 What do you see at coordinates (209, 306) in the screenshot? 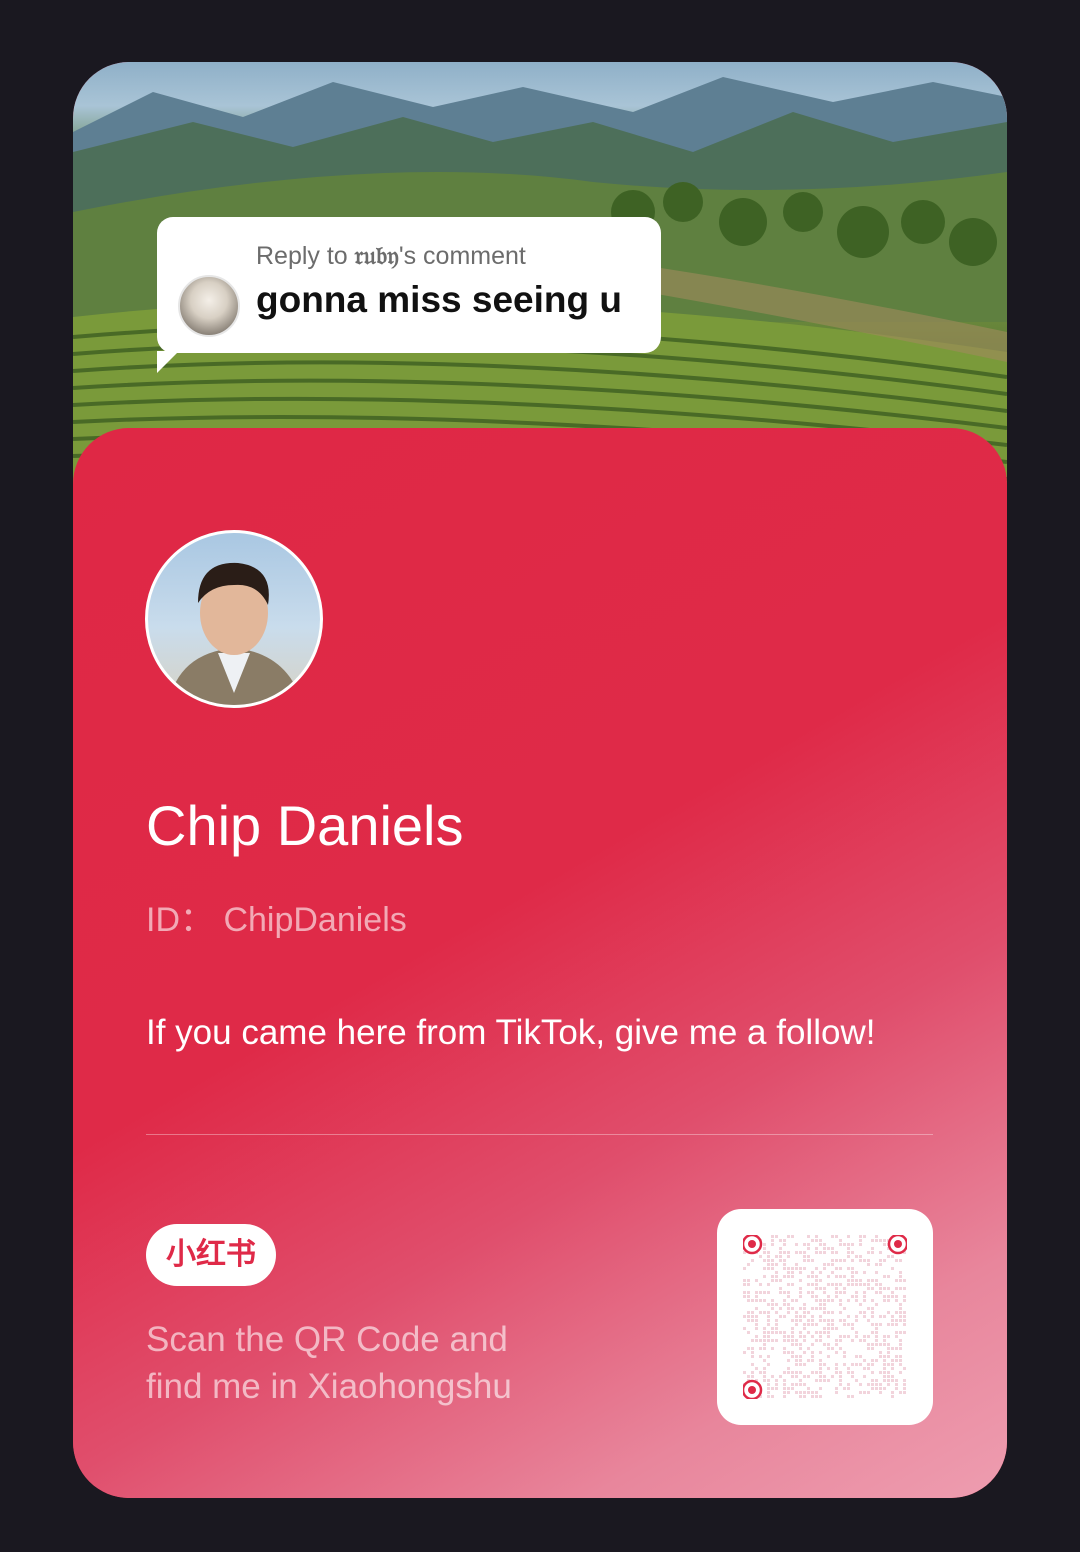
I see `commenter-avatar` at bounding box center [209, 306].